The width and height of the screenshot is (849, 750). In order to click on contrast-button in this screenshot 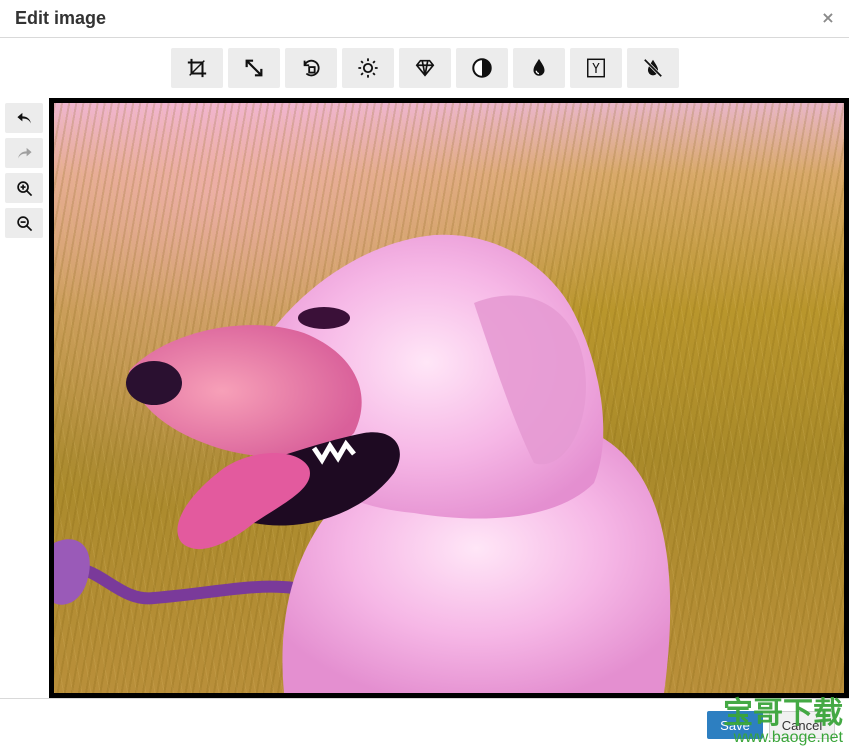, I will do `click(482, 68)`.